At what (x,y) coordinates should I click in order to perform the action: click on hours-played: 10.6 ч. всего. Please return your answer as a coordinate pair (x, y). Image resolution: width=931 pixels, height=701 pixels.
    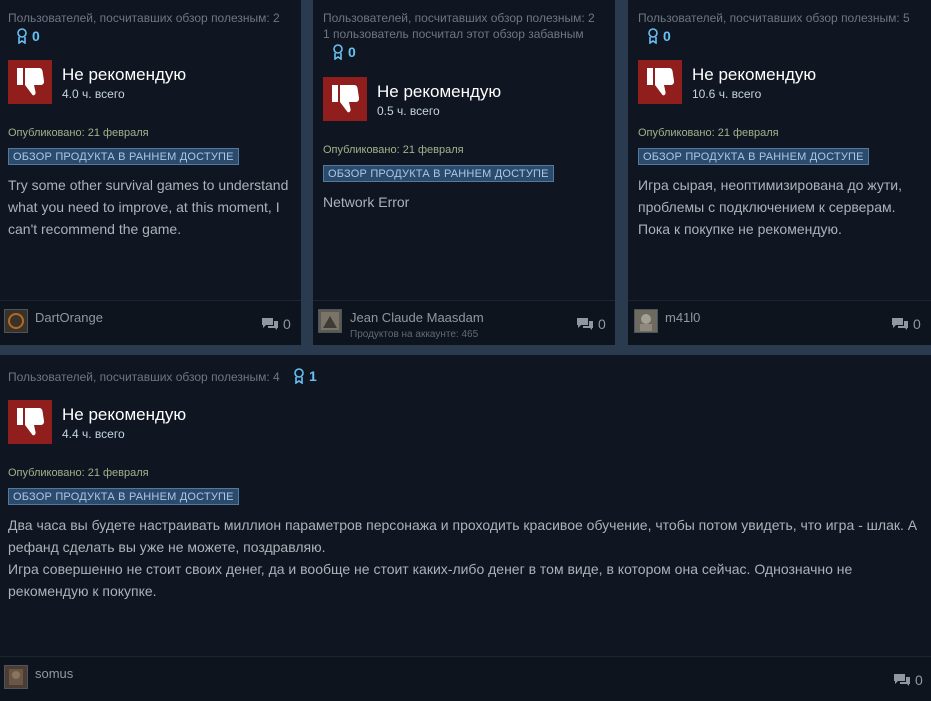
    Looking at the image, I should click on (727, 94).